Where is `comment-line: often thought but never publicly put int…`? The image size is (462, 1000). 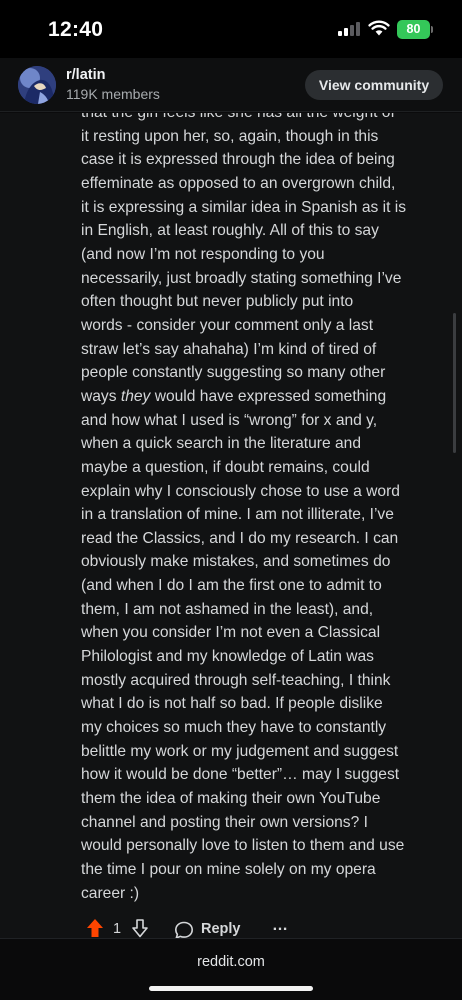
comment-line: often thought but never publicly put int… is located at coordinates (217, 302).